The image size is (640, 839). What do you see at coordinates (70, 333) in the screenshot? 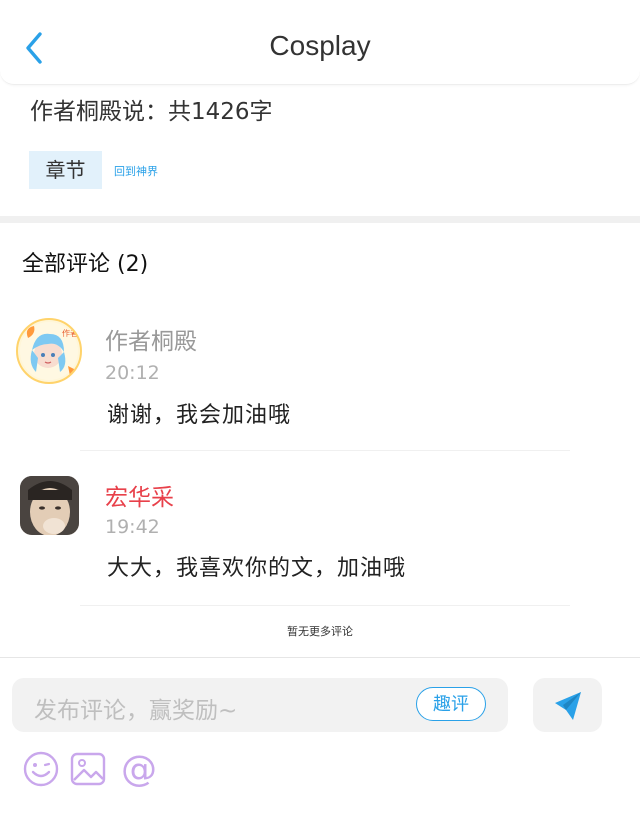
I see `author-badge-text: 作者` at bounding box center [70, 333].